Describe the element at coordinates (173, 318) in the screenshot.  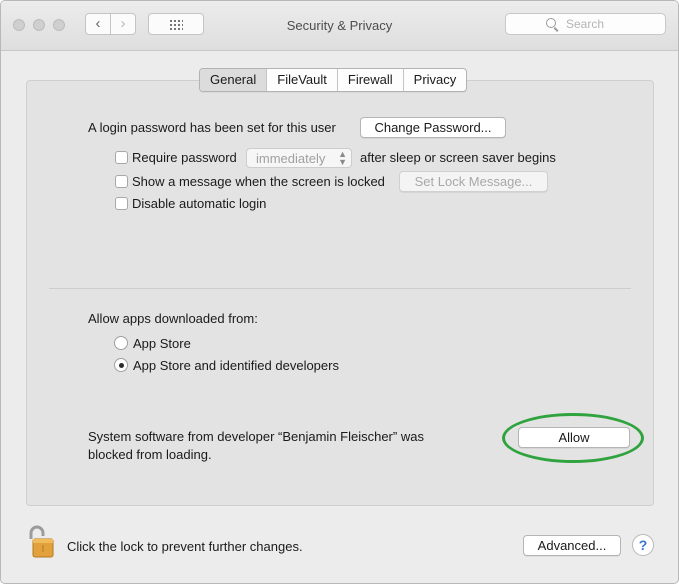
I see `allow-apps-heading: Allow apps downloaded from:` at that location.